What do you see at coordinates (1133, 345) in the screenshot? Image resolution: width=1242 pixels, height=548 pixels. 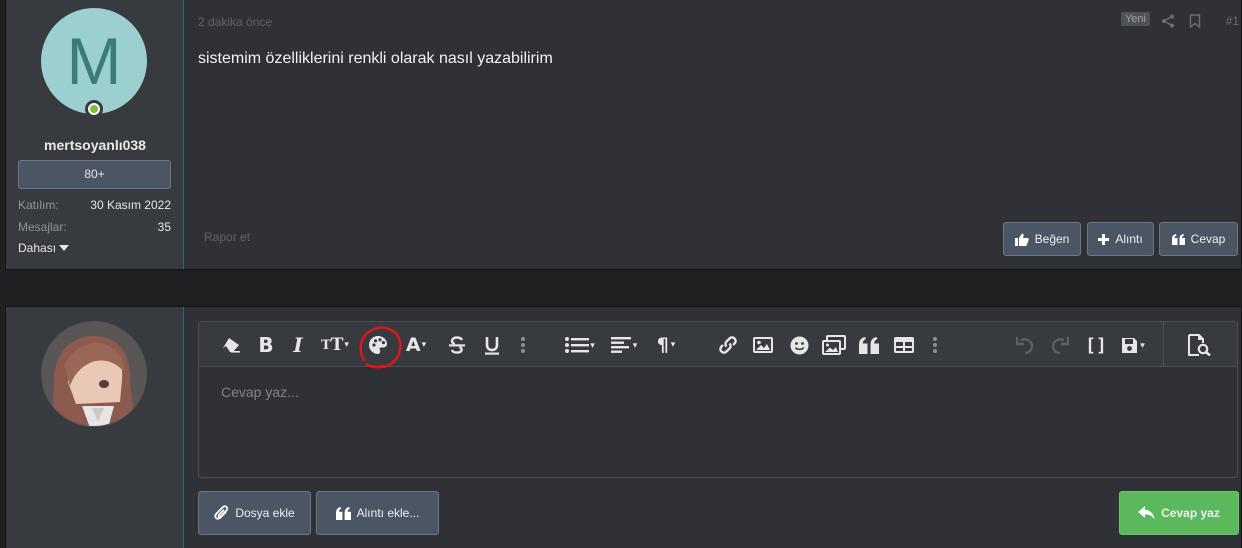 I see `drafts-icon: ▾` at bounding box center [1133, 345].